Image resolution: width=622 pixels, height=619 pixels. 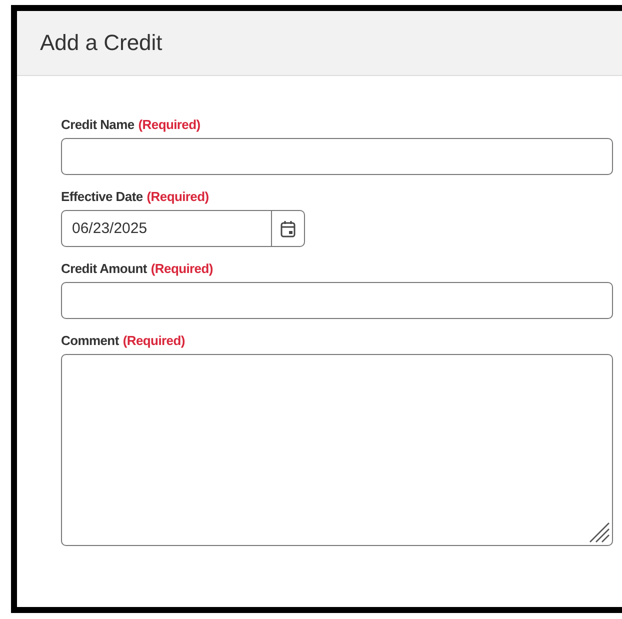 I want to click on calendar-icon, so click(x=288, y=229).